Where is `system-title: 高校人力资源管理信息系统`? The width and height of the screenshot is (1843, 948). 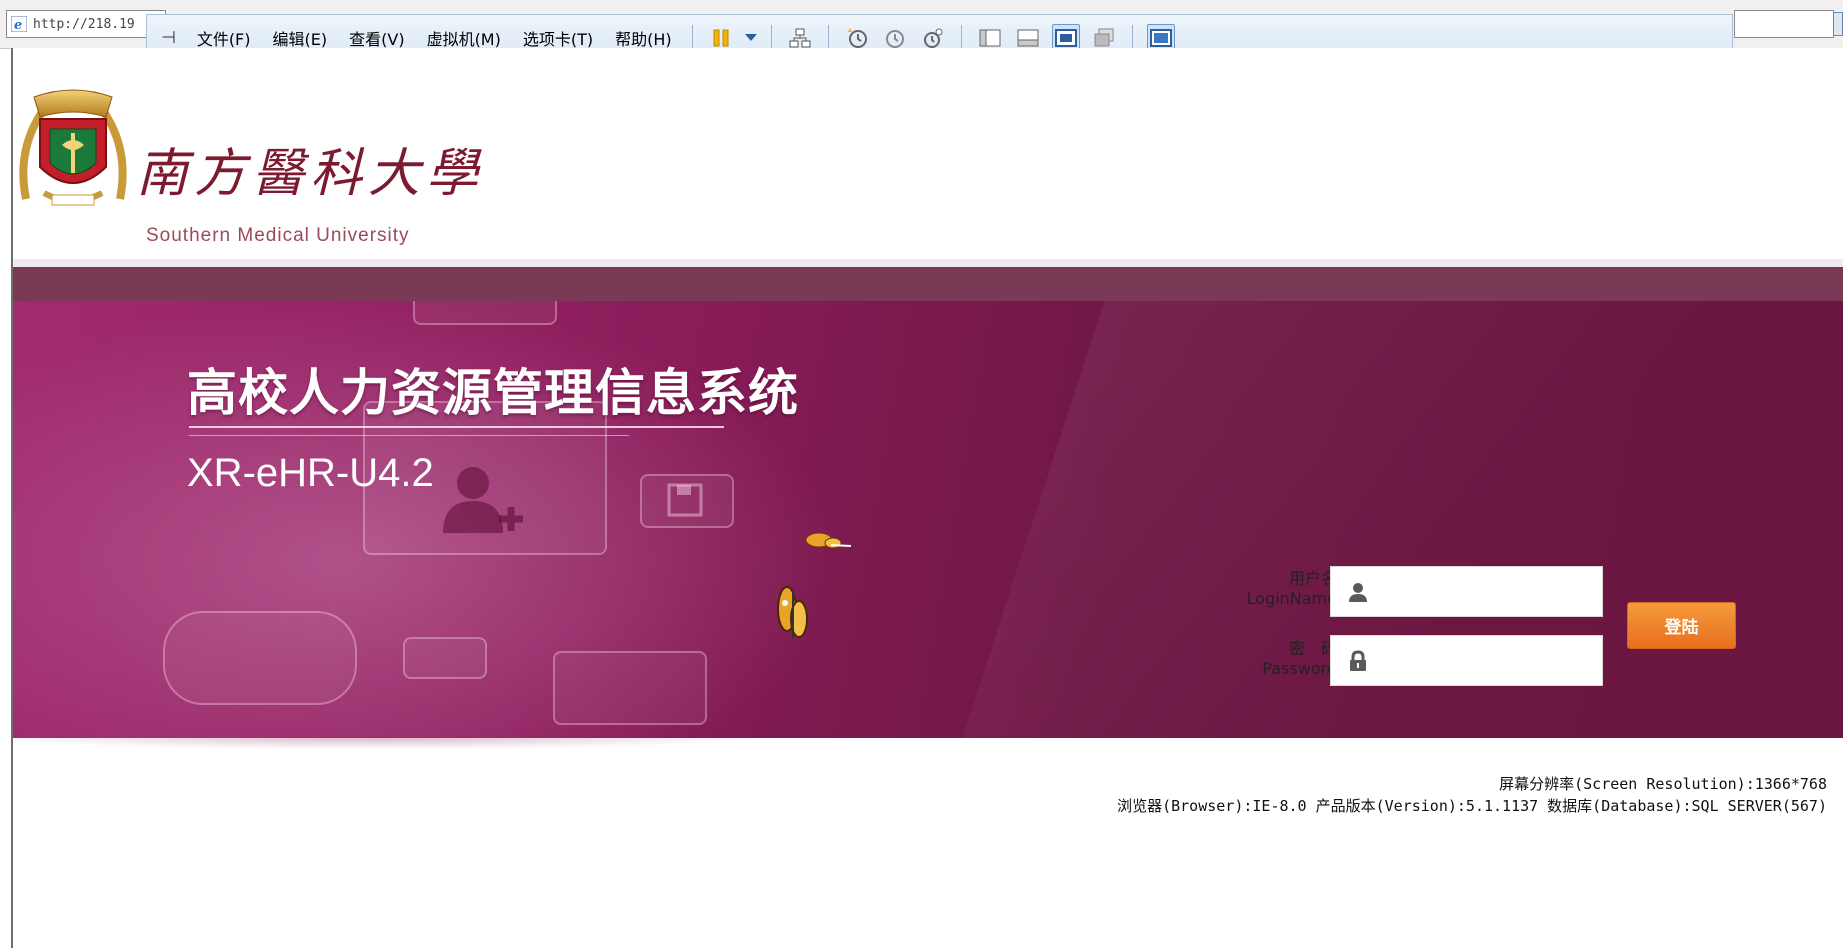
system-title: 高校人力资源管理信息系统 is located at coordinates (493, 393).